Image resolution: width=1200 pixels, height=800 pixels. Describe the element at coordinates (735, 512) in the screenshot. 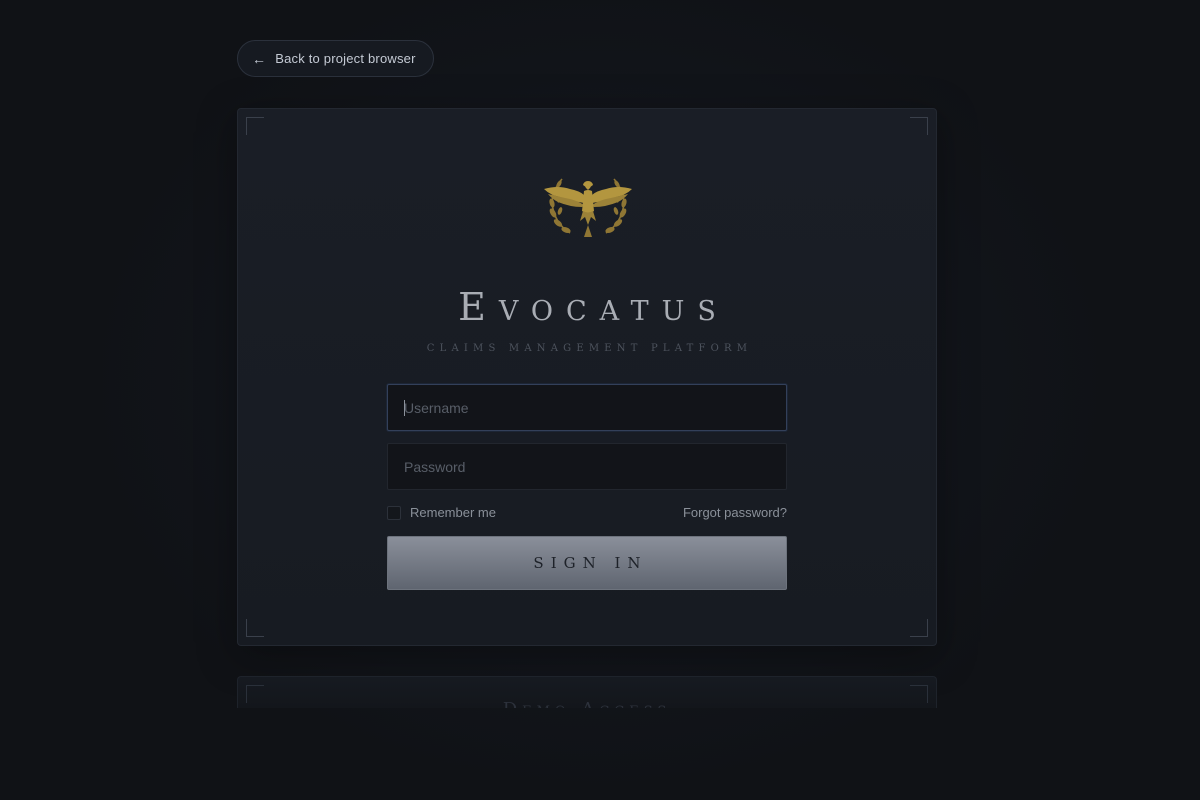

I see `forgot-password-link: Forgot password?` at that location.